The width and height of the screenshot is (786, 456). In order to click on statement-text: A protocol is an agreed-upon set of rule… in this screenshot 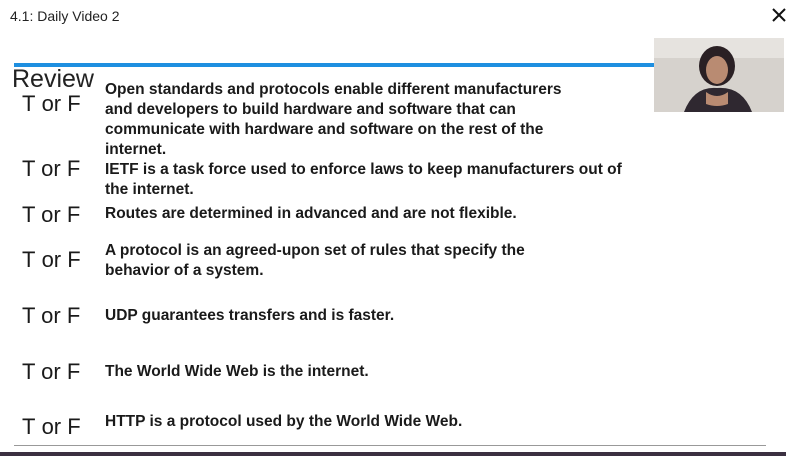, I will do `click(315, 260)`.